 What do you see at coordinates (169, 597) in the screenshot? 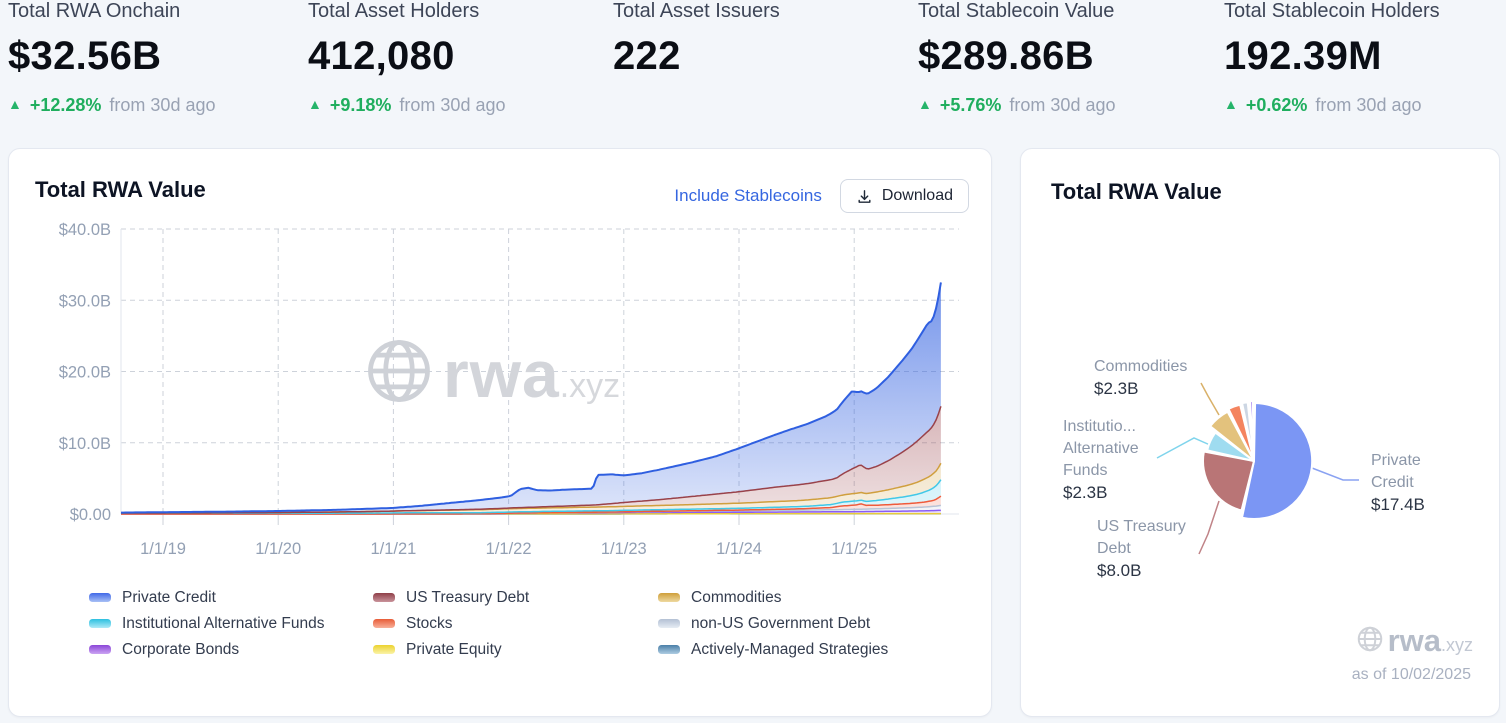
I see `legend-label: Private Credit` at bounding box center [169, 597].